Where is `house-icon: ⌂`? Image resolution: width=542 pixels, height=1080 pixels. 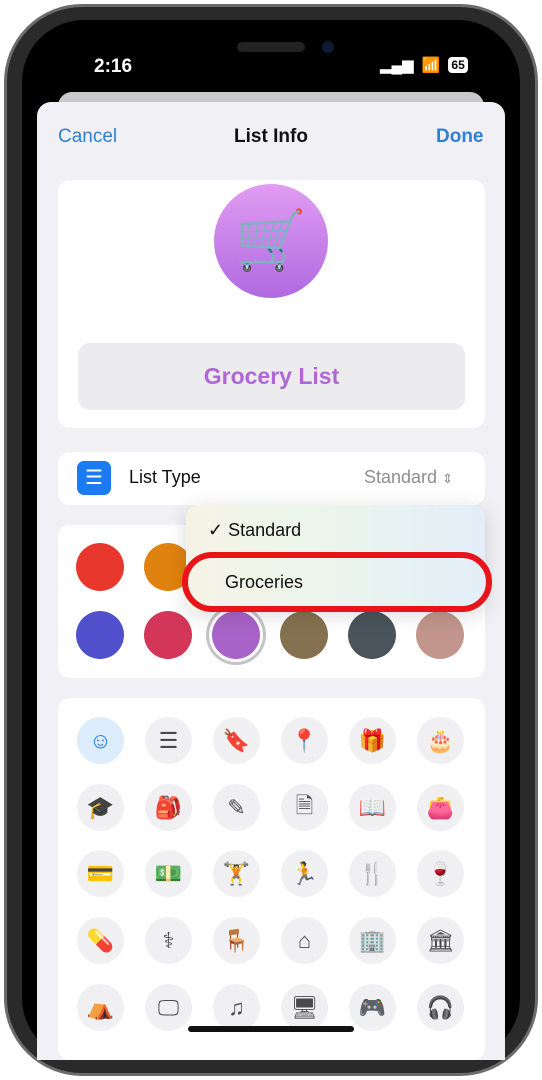 house-icon: ⌂ is located at coordinates (304, 940).